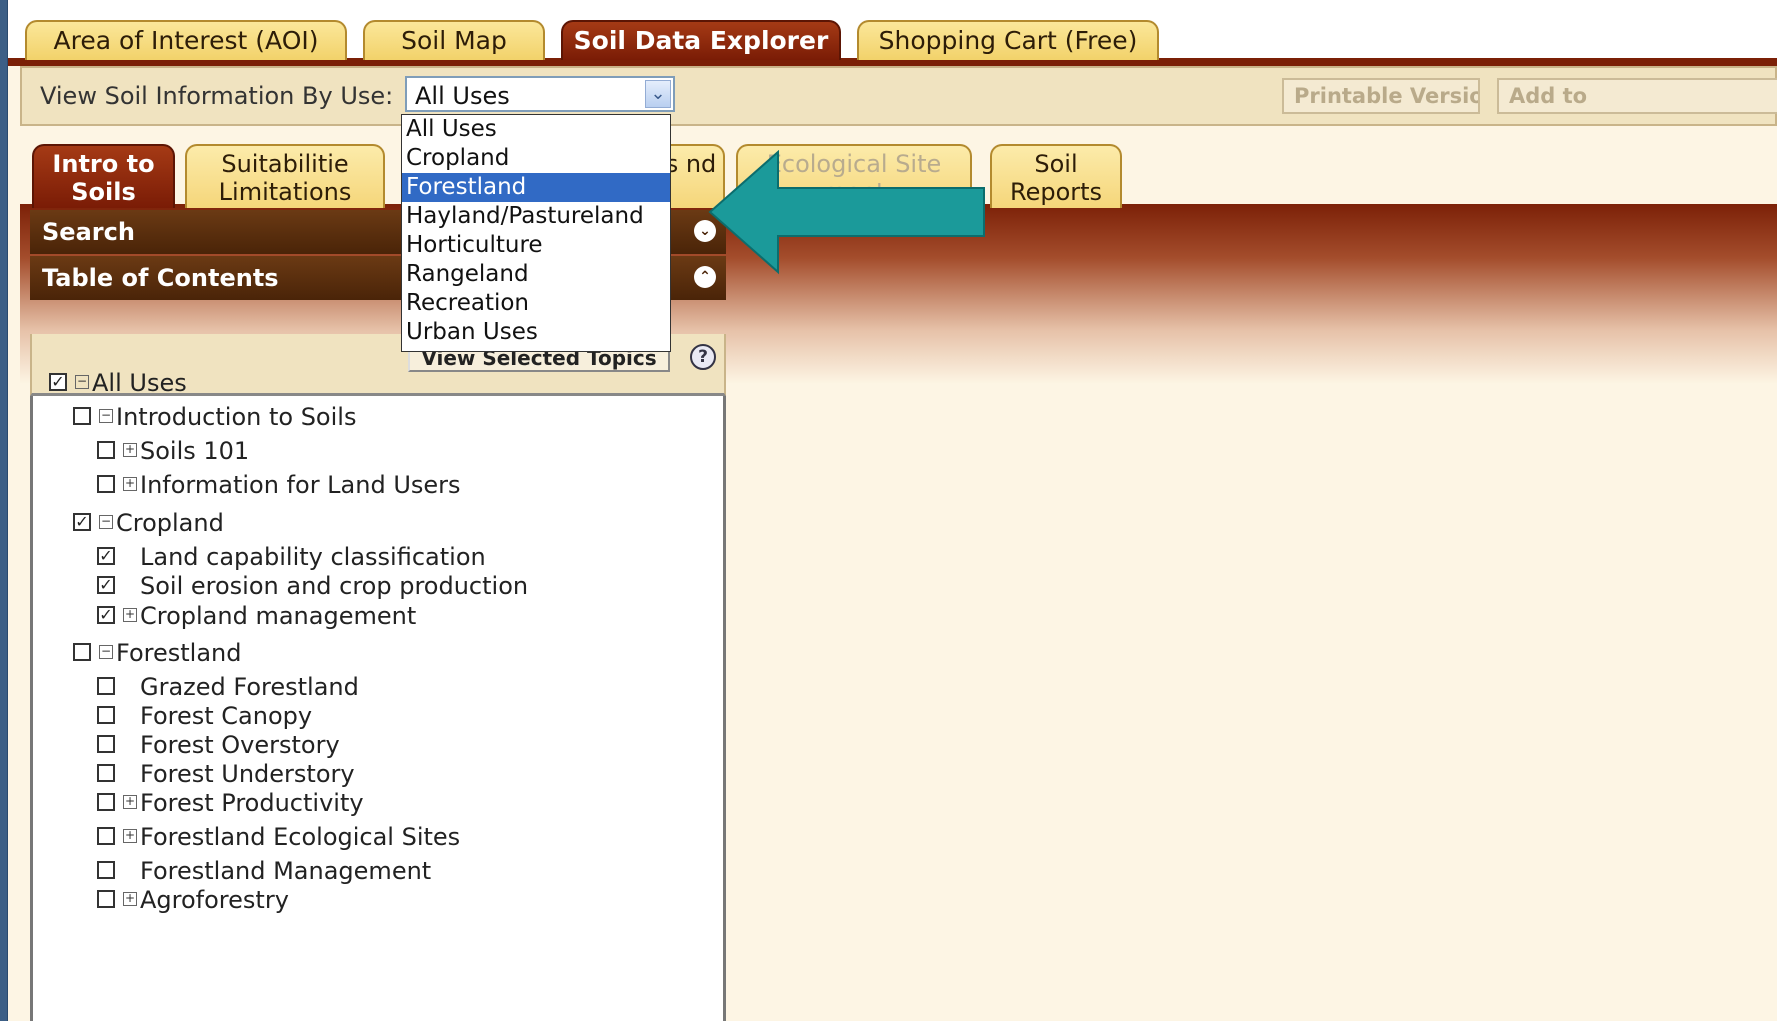  What do you see at coordinates (247, 774) in the screenshot?
I see `toc-label: Forest Understory` at bounding box center [247, 774].